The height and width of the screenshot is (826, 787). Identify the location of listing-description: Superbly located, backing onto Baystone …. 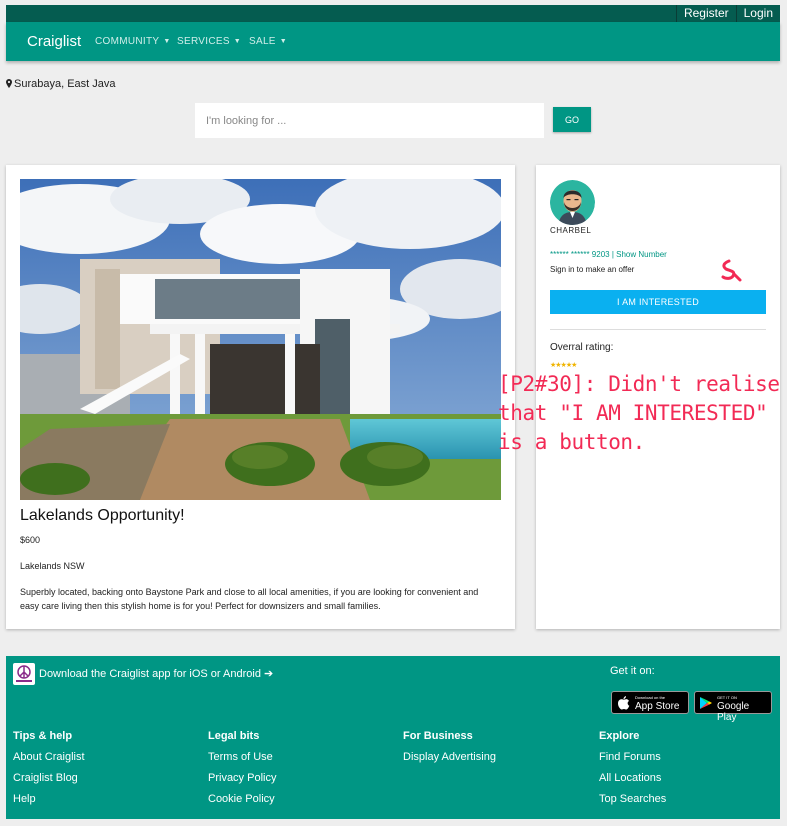
(249, 599).